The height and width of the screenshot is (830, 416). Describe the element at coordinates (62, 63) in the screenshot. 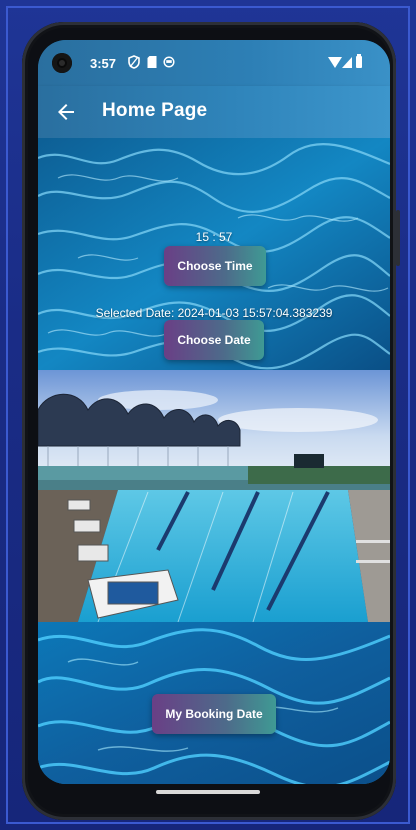

I see `camera-hole` at that location.